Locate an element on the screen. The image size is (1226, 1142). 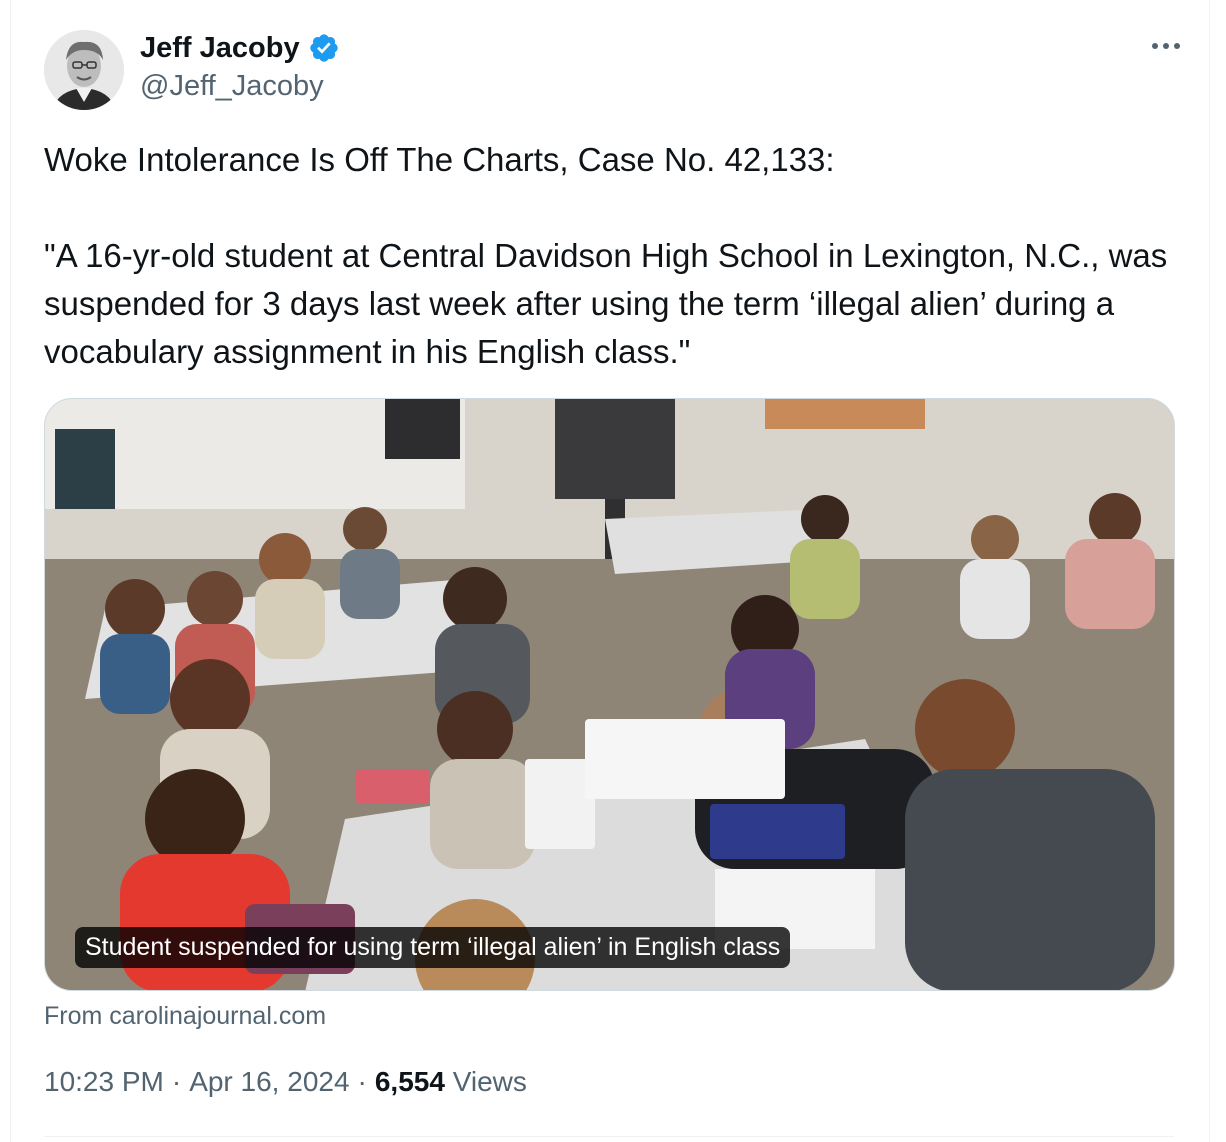
author-names: Jeff Jacoby @Jeff_Jacoby is located at coordinates (240, 66).